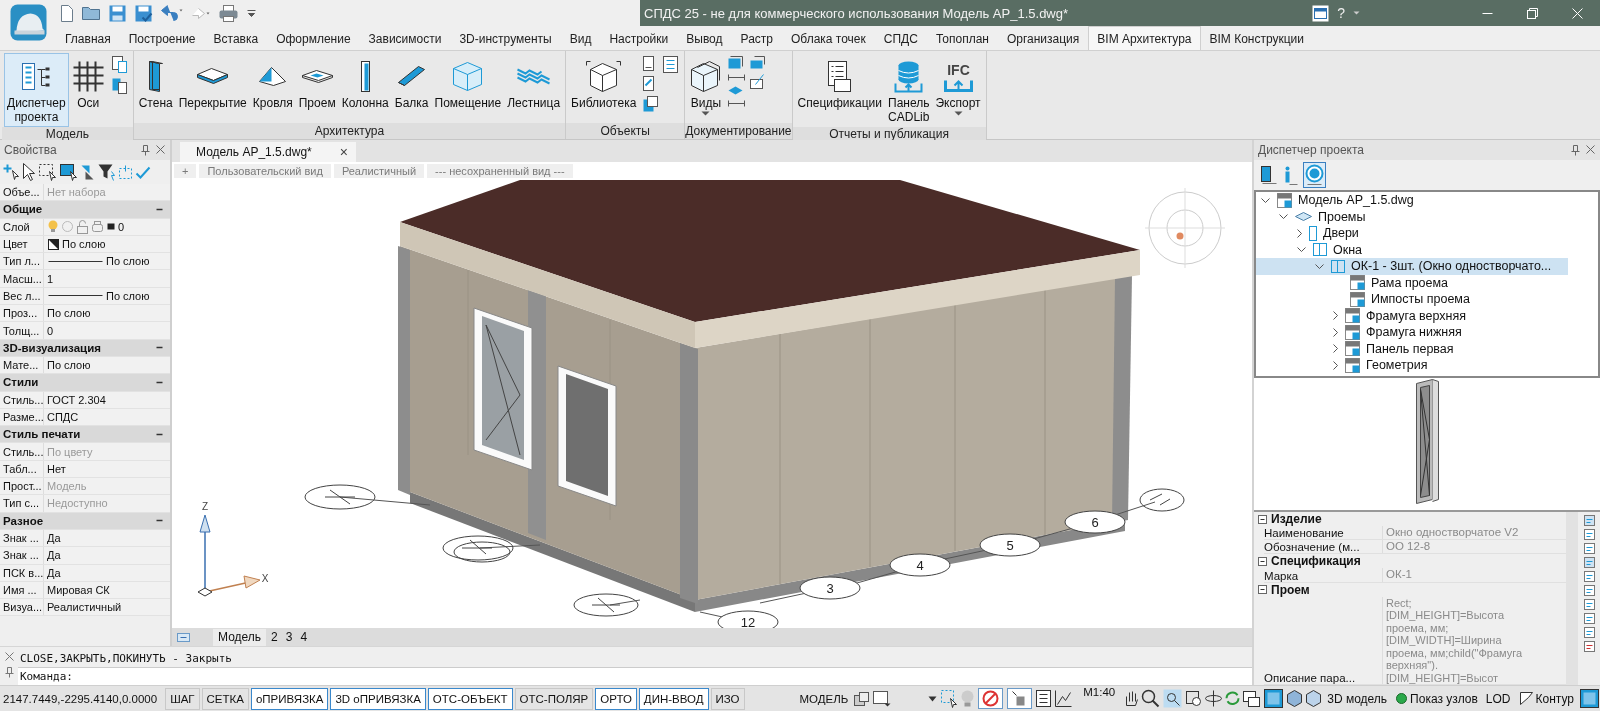 This screenshot has width=1600, height=711. I want to click on select-box-icon, so click(47, 172).